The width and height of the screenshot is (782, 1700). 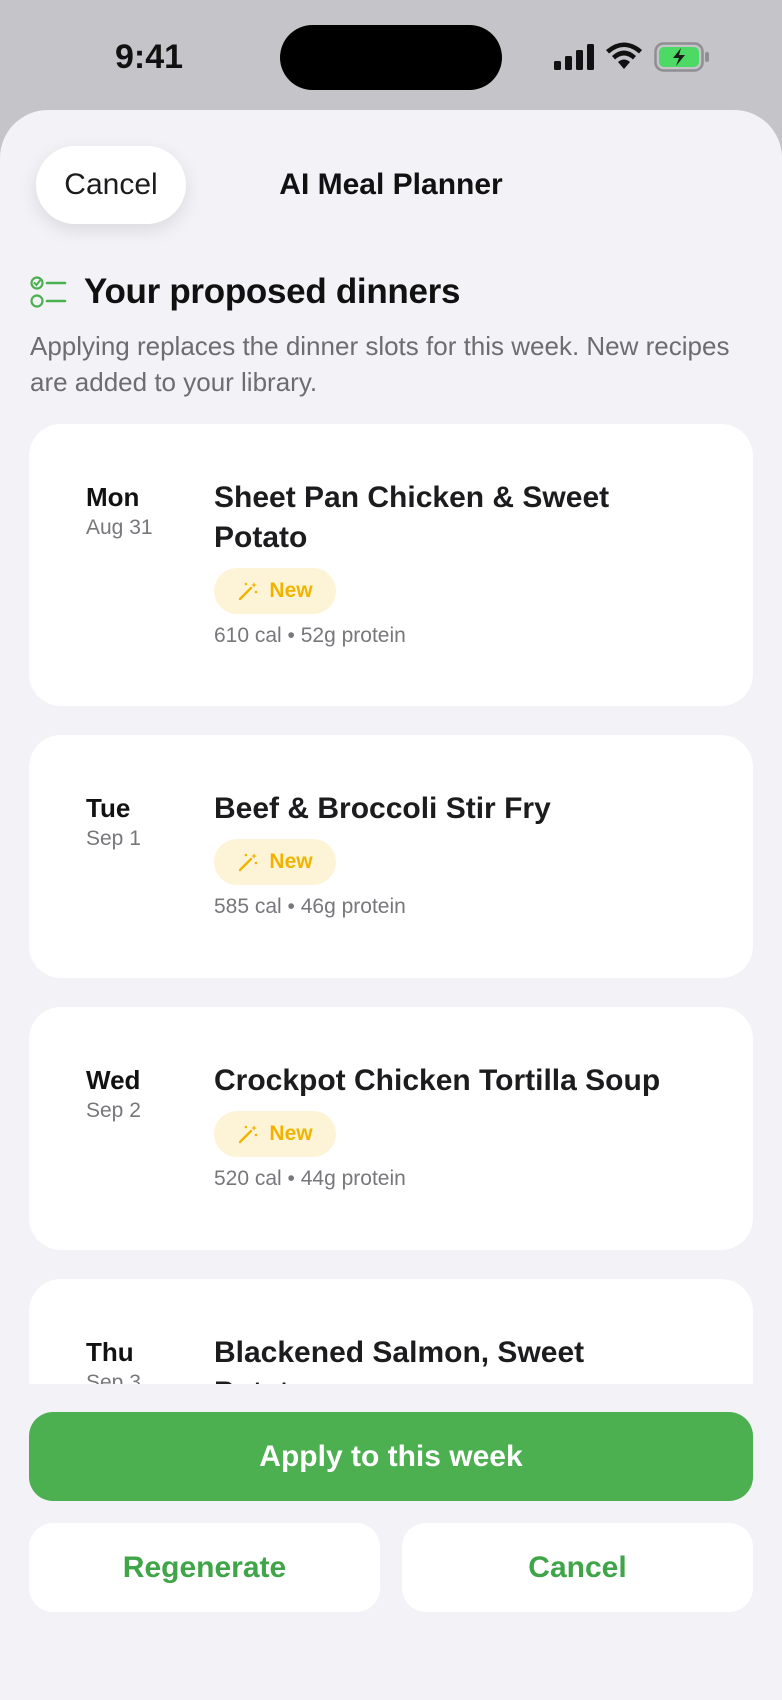 What do you see at coordinates (412, 517) in the screenshot?
I see `recipe-title: Sheet Pan Chicken & Sweet Potato` at bounding box center [412, 517].